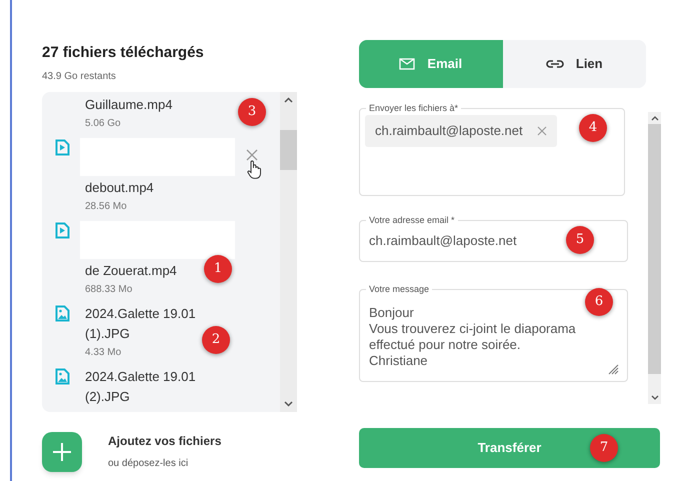 Image resolution: width=673 pixels, height=481 pixels. What do you see at coordinates (288, 150) in the screenshot?
I see `scrollbar-thumb` at bounding box center [288, 150].